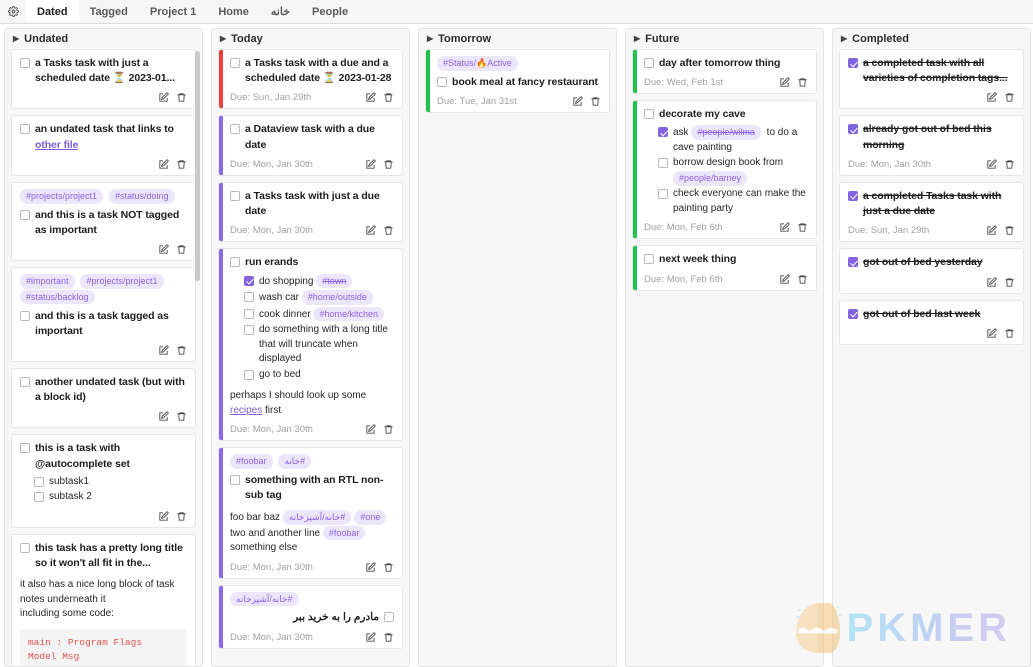 The width and height of the screenshot is (1033, 667). What do you see at coordinates (56, 145) in the screenshot?
I see `task-link: other file` at bounding box center [56, 145].